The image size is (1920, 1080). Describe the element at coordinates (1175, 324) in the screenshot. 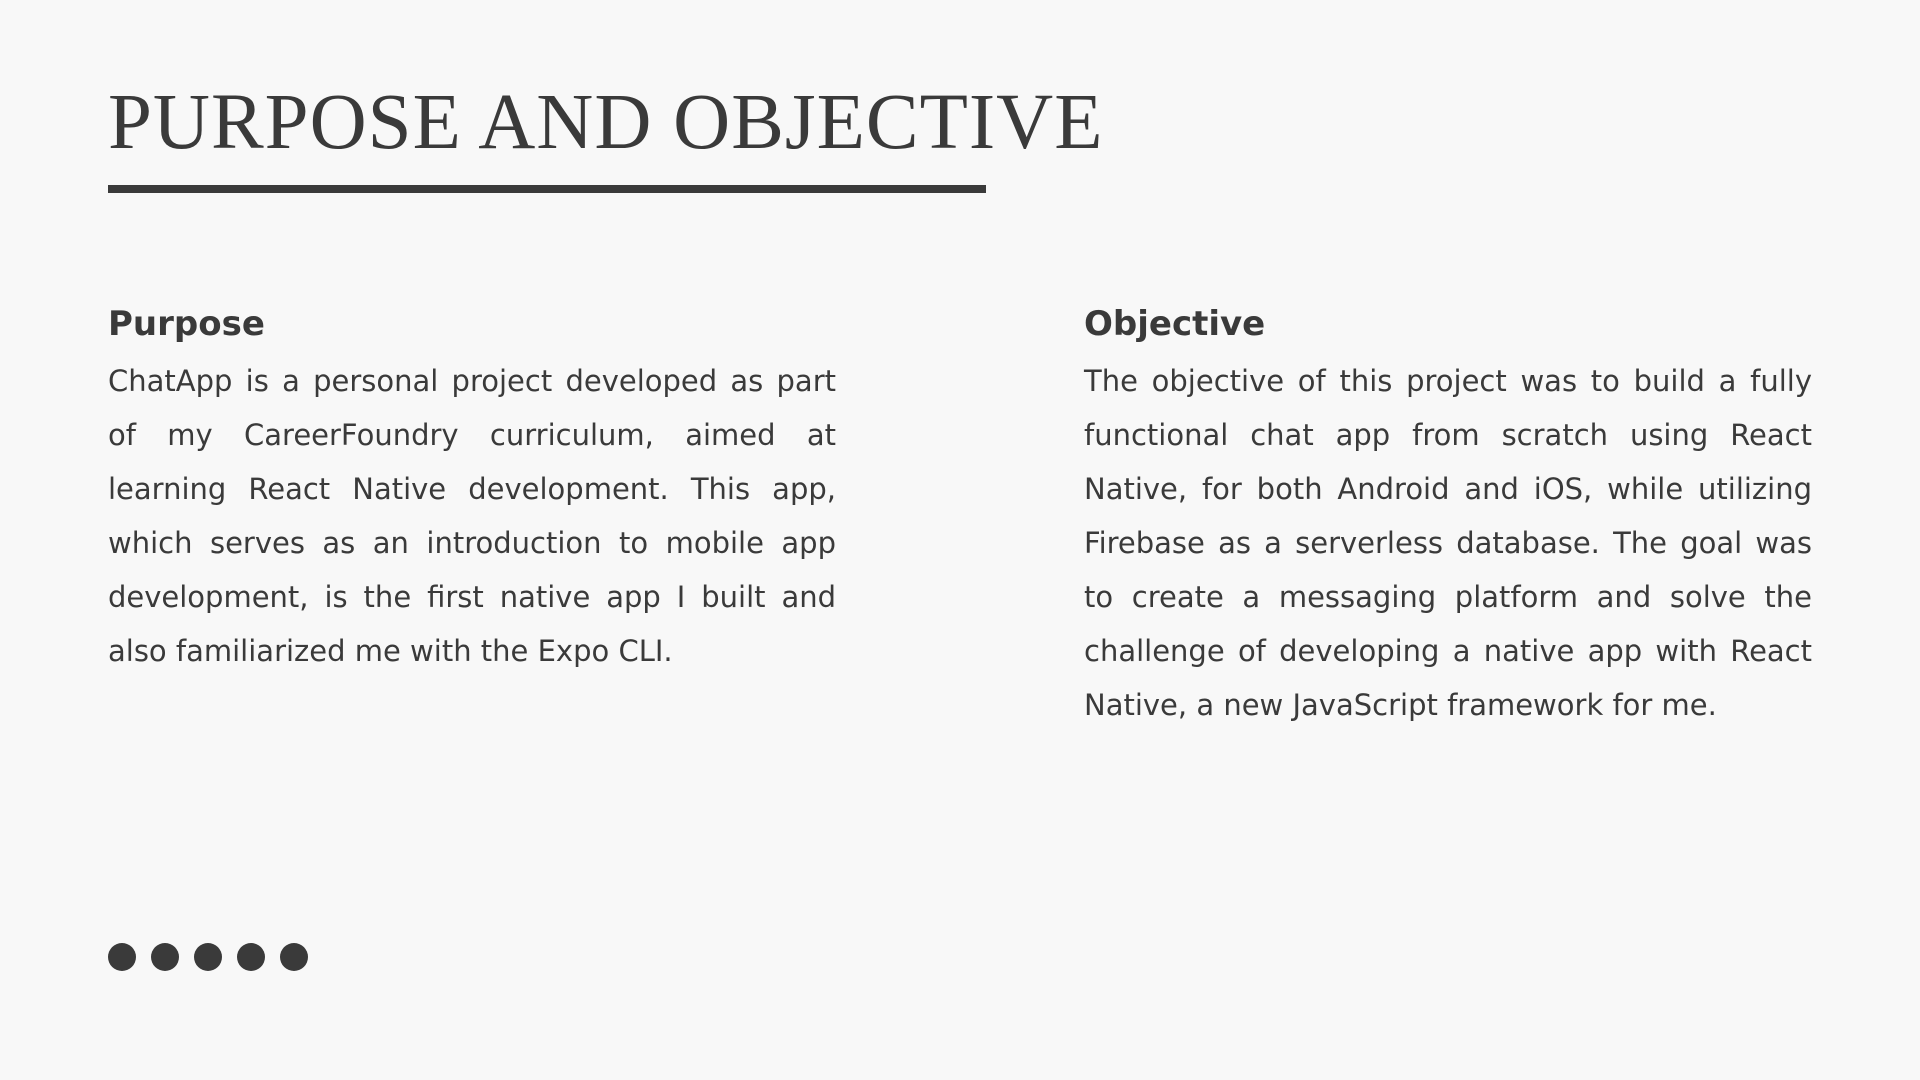

I see `objective-heading: Objective` at that location.